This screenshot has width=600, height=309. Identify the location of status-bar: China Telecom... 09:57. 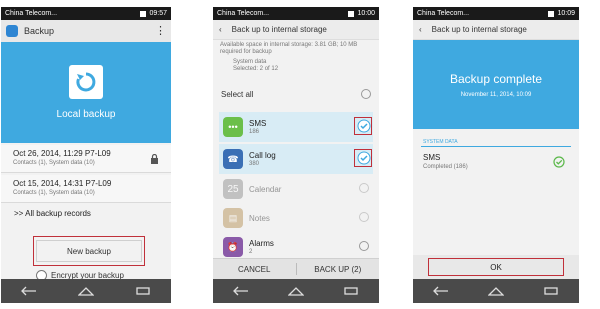
(86, 13).